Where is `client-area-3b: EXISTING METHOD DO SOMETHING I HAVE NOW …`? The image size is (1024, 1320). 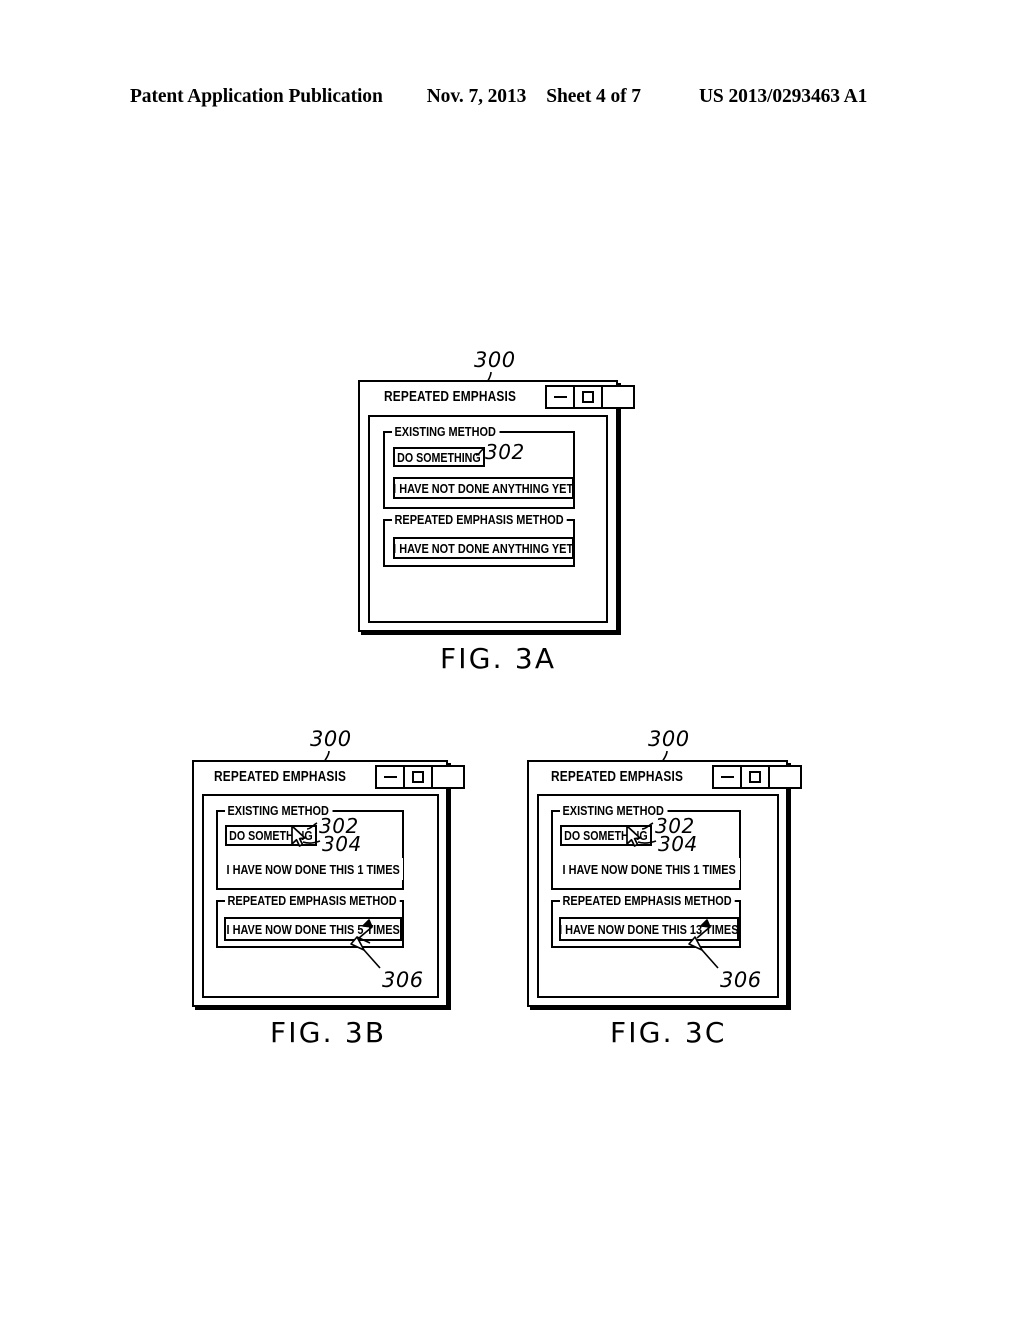 client-area-3b: EXISTING METHOD DO SOMETHING I HAVE NOW … is located at coordinates (320, 896).